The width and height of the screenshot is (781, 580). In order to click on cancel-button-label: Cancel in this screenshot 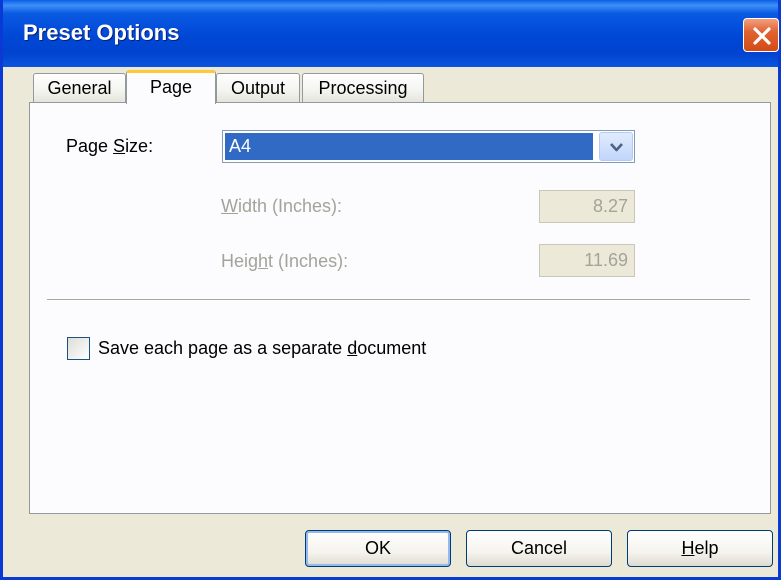, I will do `click(539, 548)`.